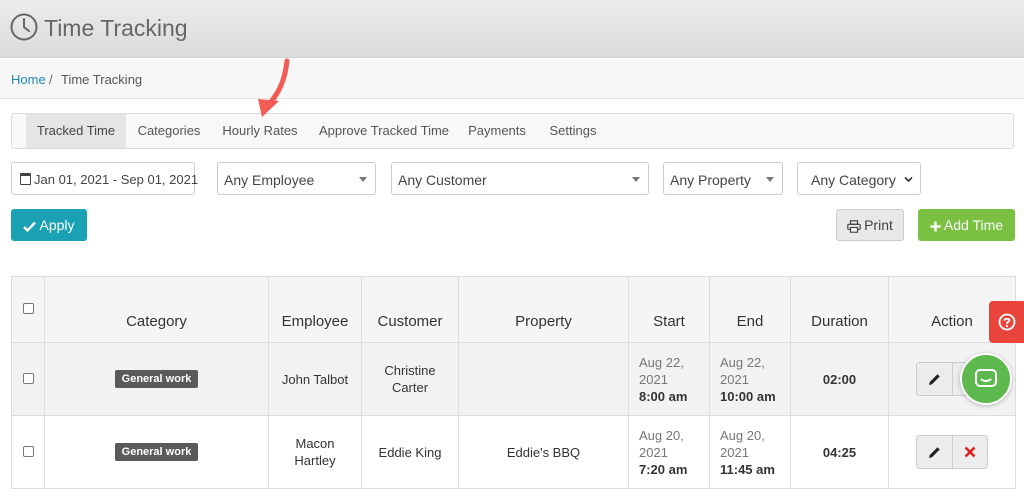  Describe the element at coordinates (742, 362) in the screenshot. I see `end-date: Aug 22,` at that location.